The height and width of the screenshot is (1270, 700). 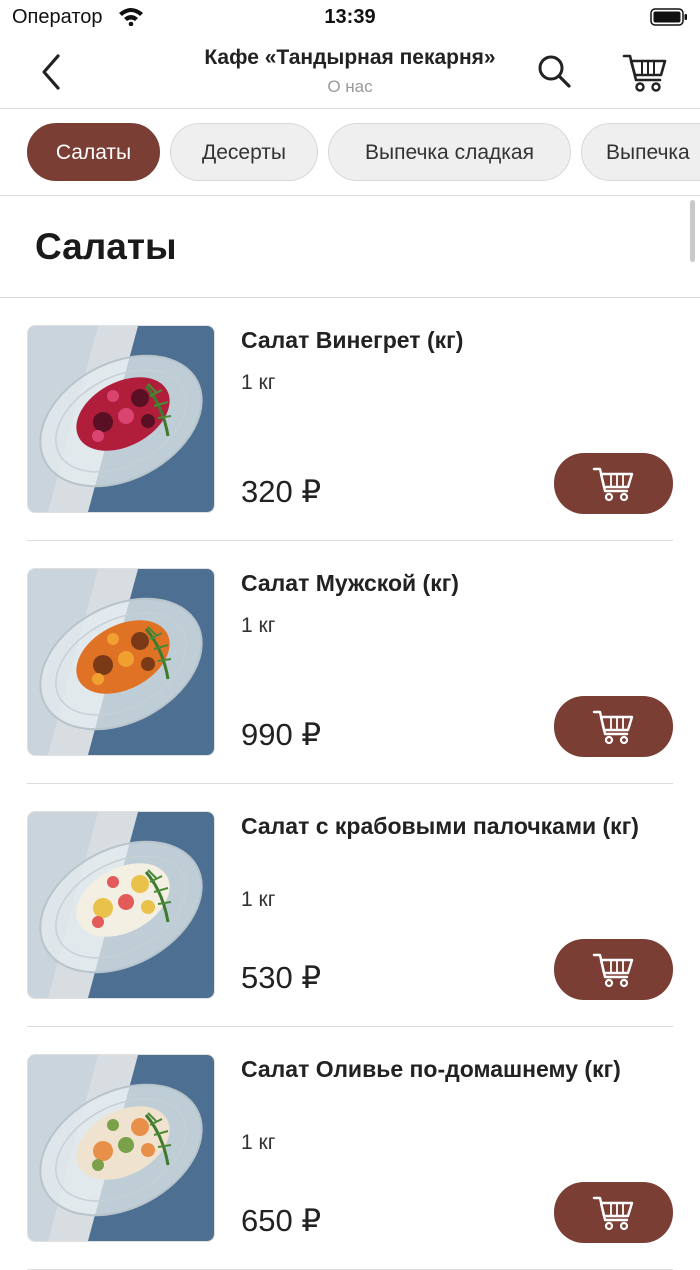 What do you see at coordinates (352, 340) in the screenshot?
I see `product-name: Салат Винегрет (кг)` at bounding box center [352, 340].